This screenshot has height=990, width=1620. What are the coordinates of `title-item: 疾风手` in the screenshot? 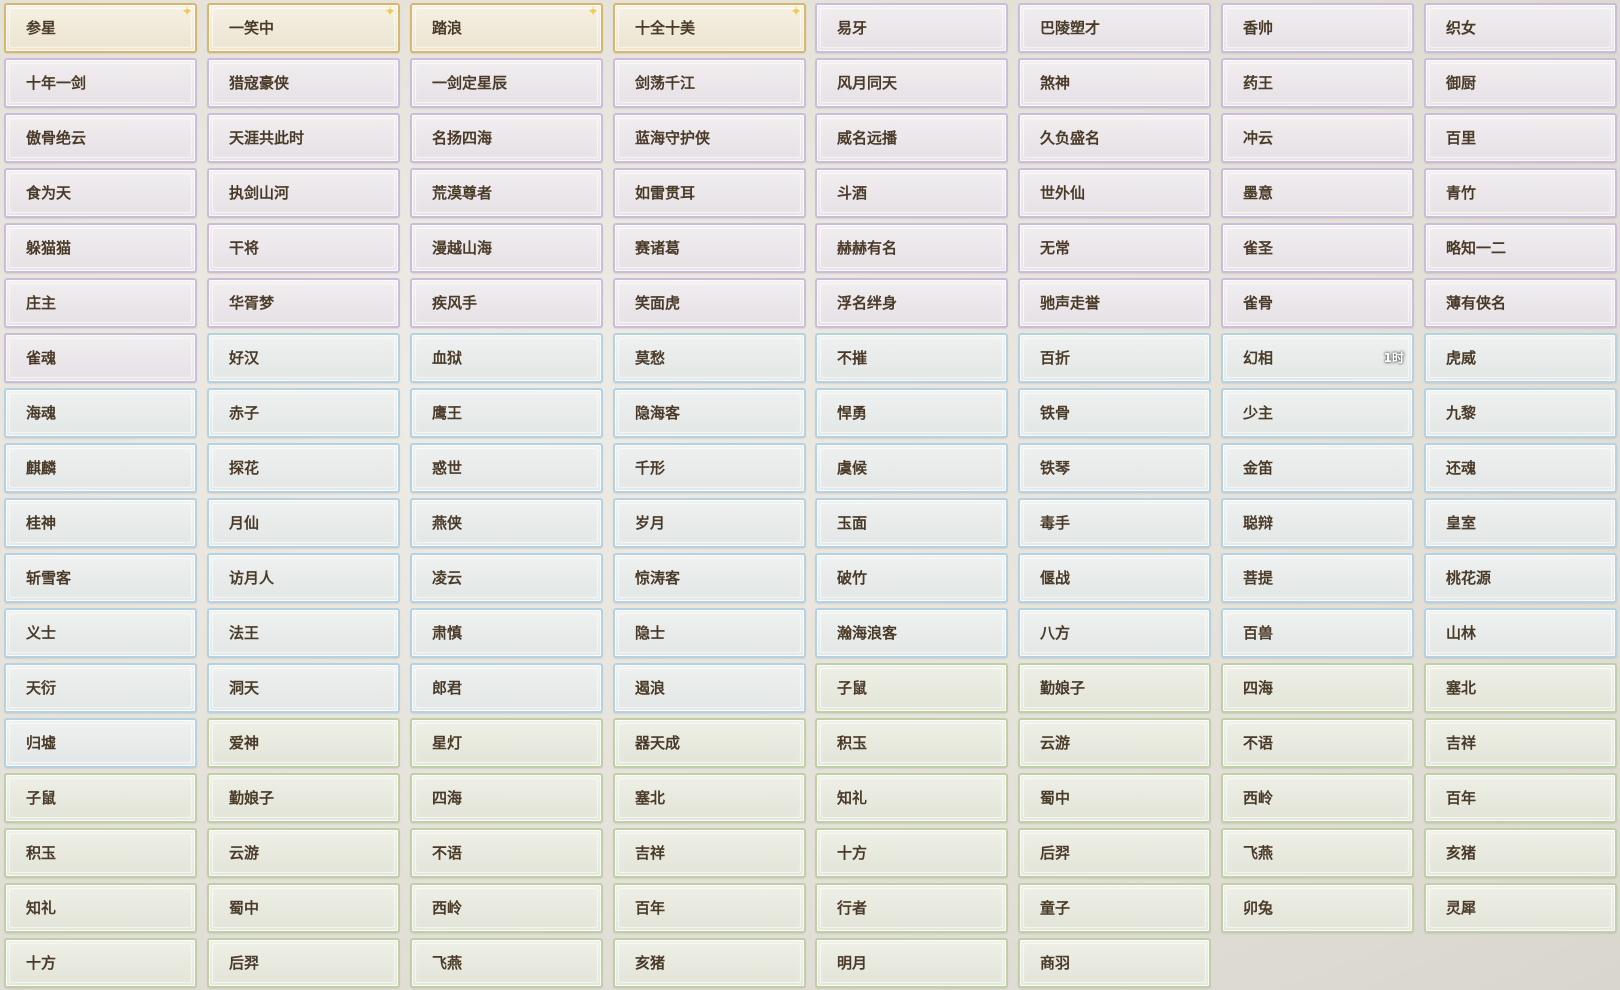 It's located at (506, 303).